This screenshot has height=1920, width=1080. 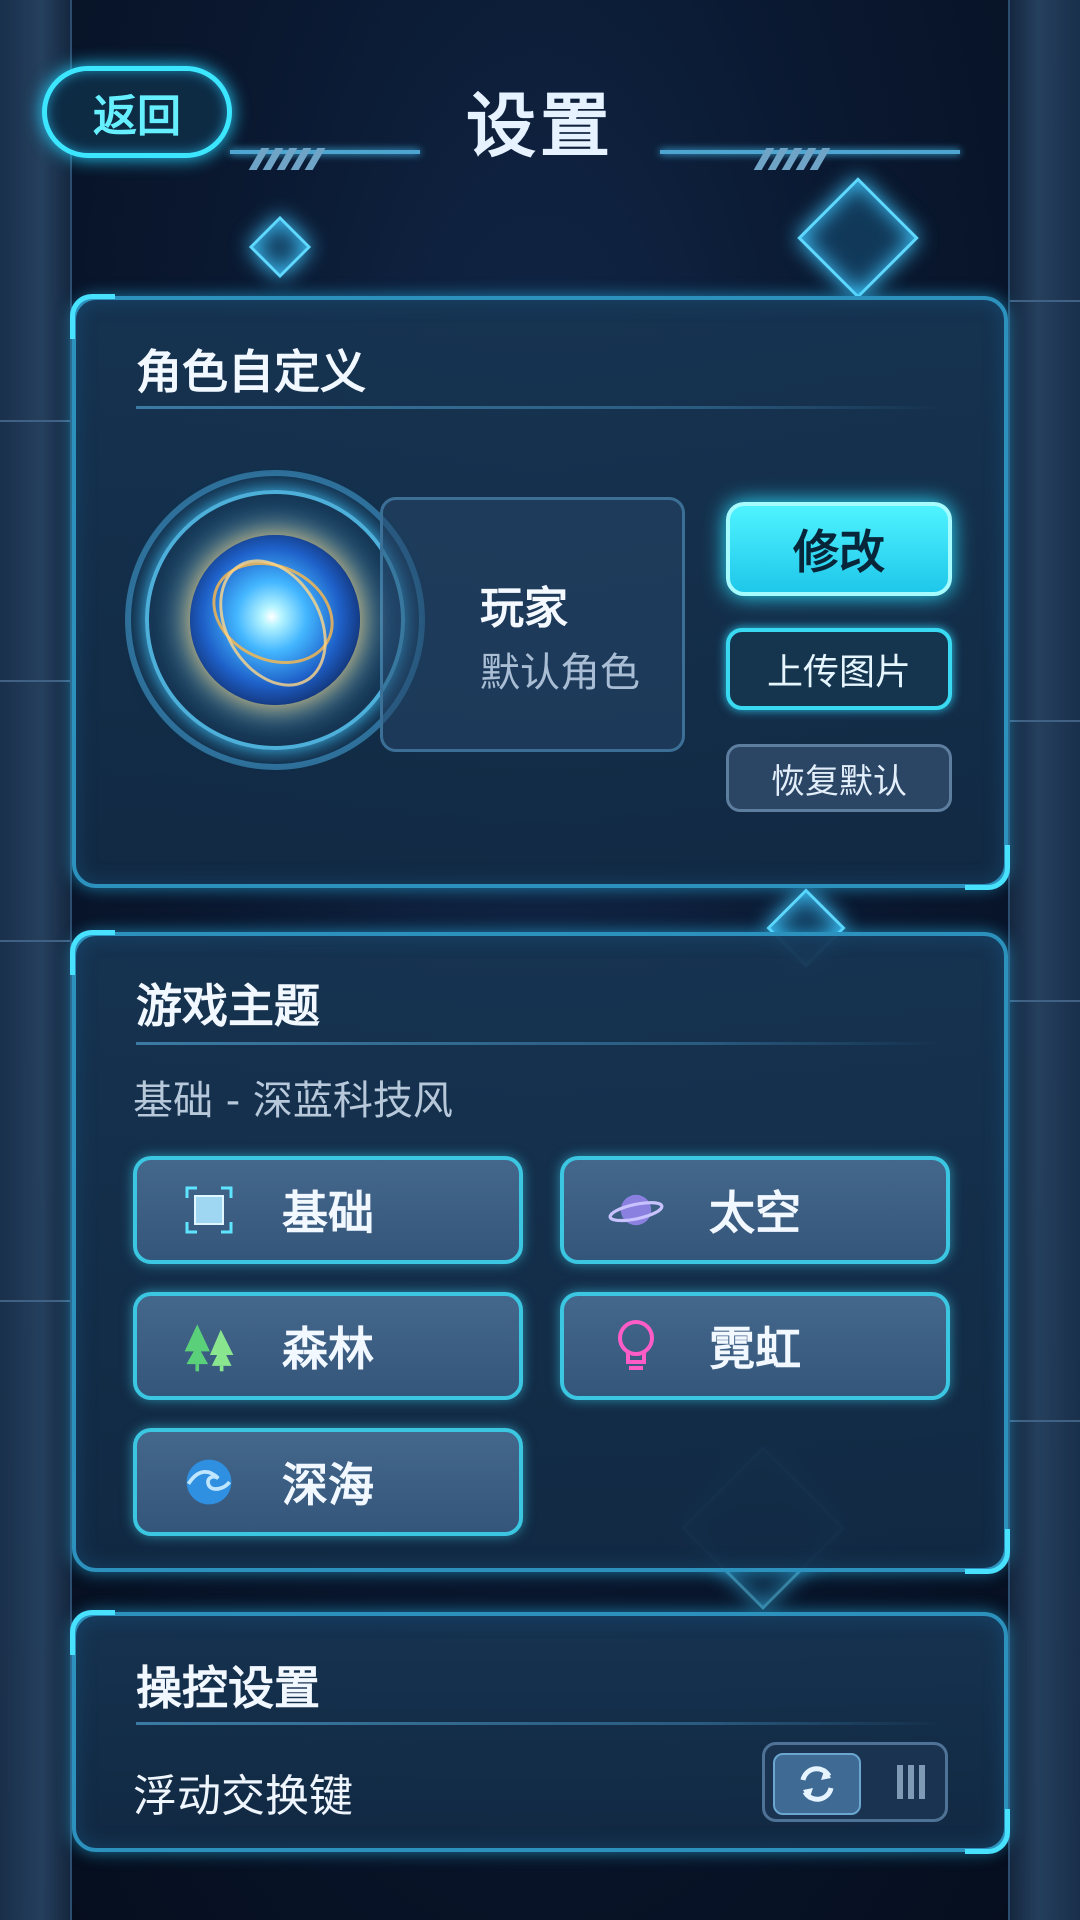 I want to click on upload-image-button: 上传图片, so click(x=839, y=669).